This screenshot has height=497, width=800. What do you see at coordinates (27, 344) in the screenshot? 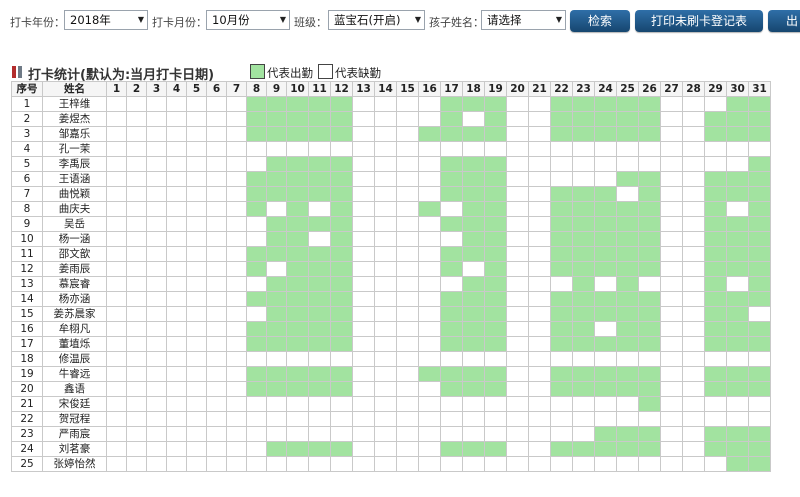
I see `row-index: 17` at bounding box center [27, 344].